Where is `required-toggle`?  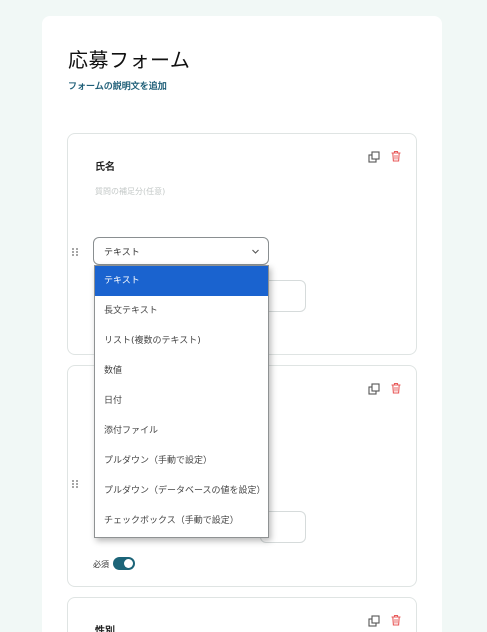
required-toggle is located at coordinates (124, 563).